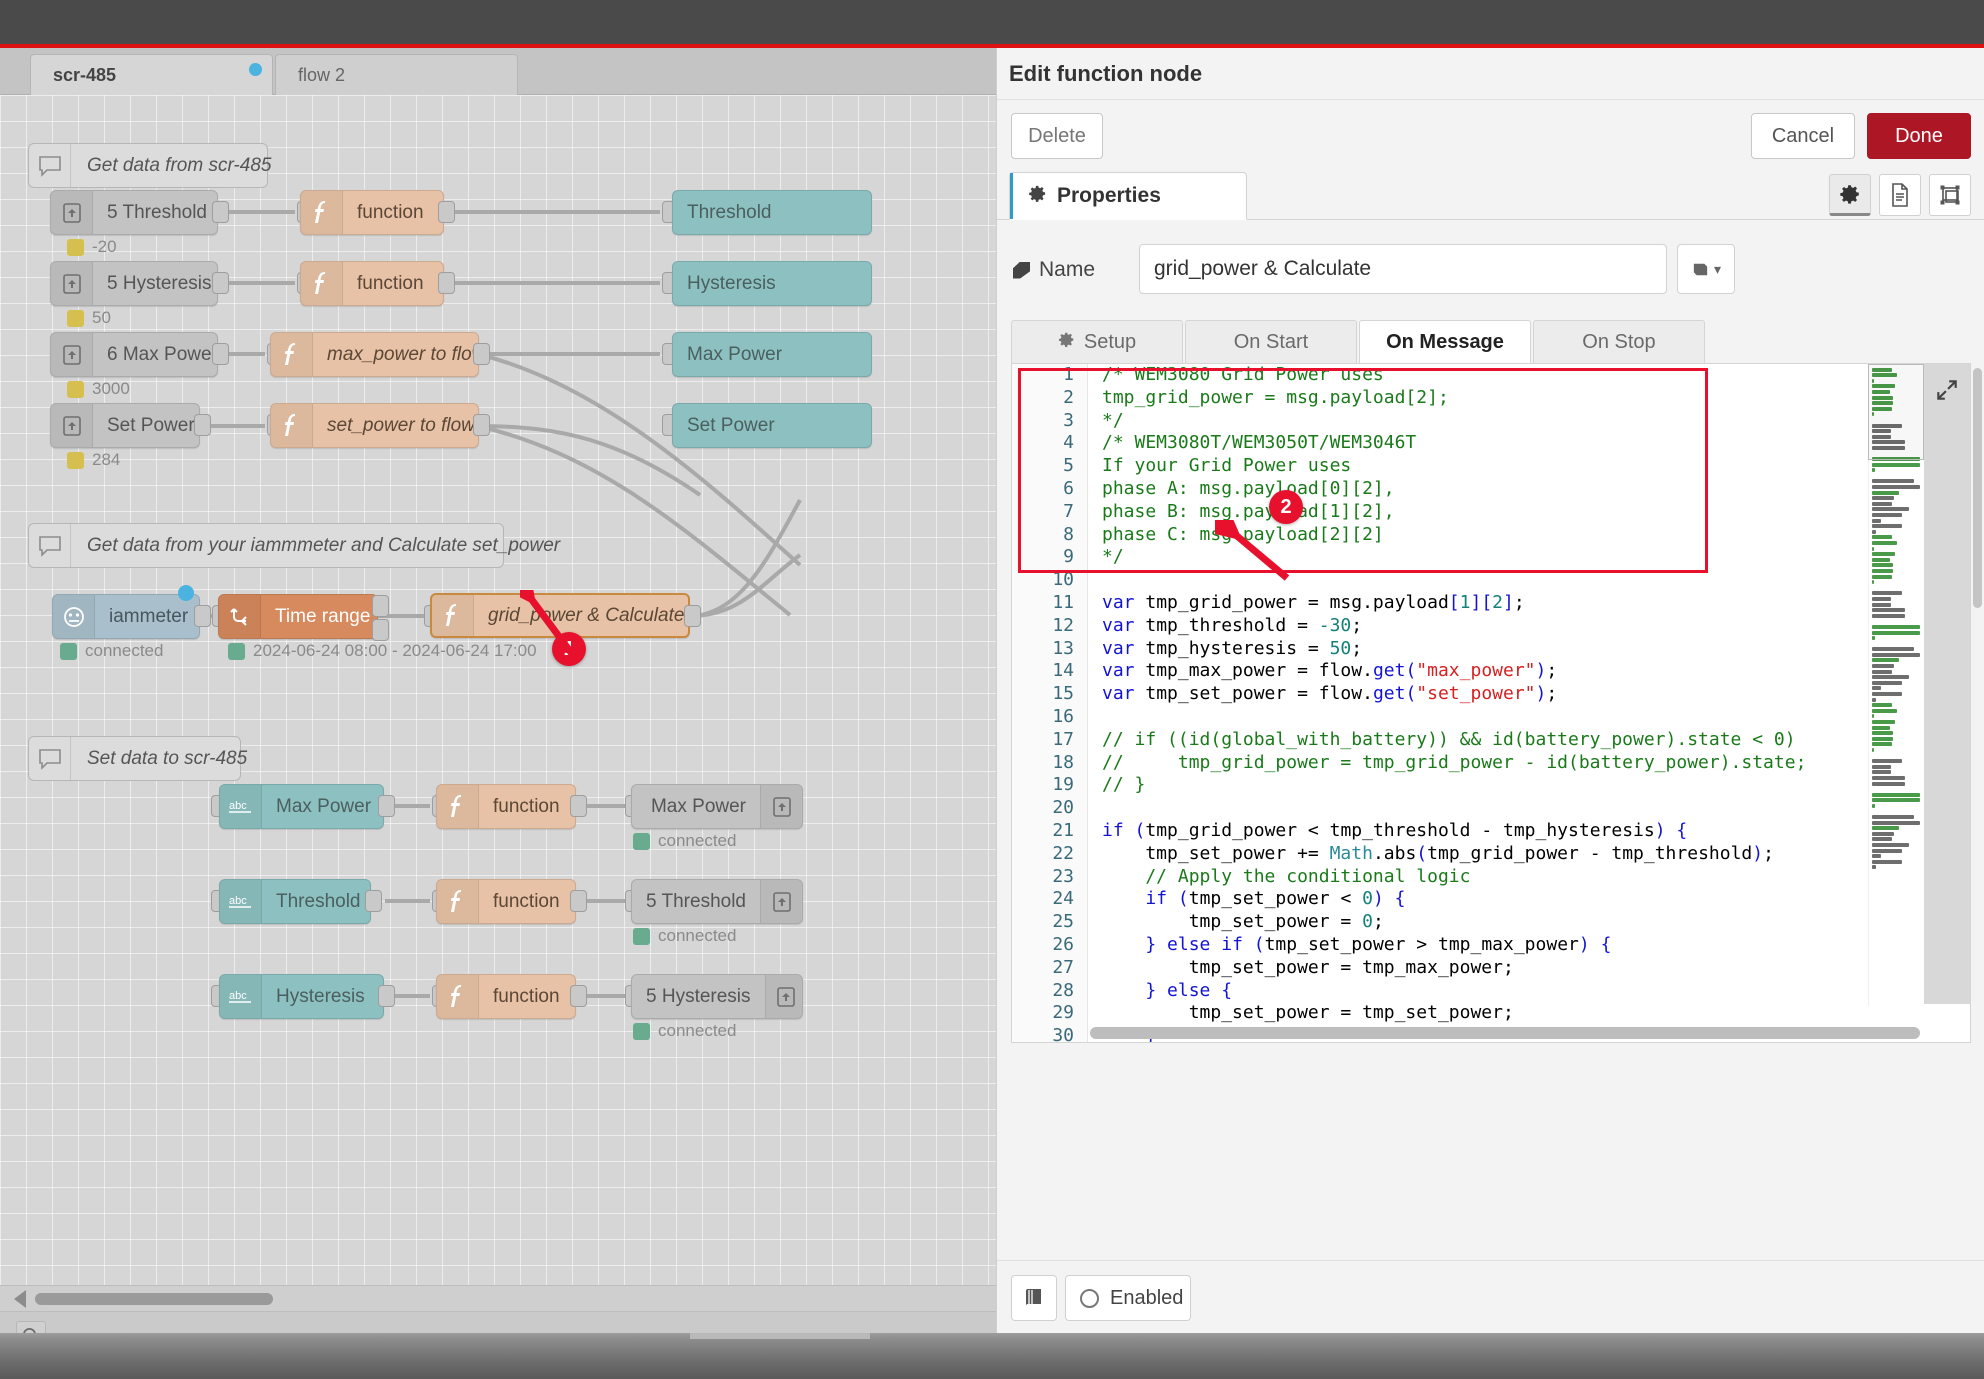 This screenshot has width=1984, height=1379. What do you see at coordinates (1491, 398) in the screenshot?
I see `code-line: 2 tmp_grid_power = msg.payload[2];` at bounding box center [1491, 398].